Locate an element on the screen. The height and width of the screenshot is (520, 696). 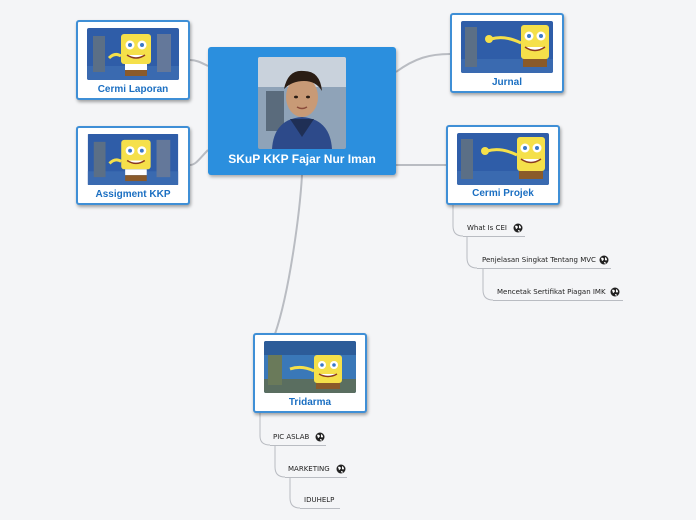
topic-cermi-projek: Cermi Projek is located at coordinates (503, 165).